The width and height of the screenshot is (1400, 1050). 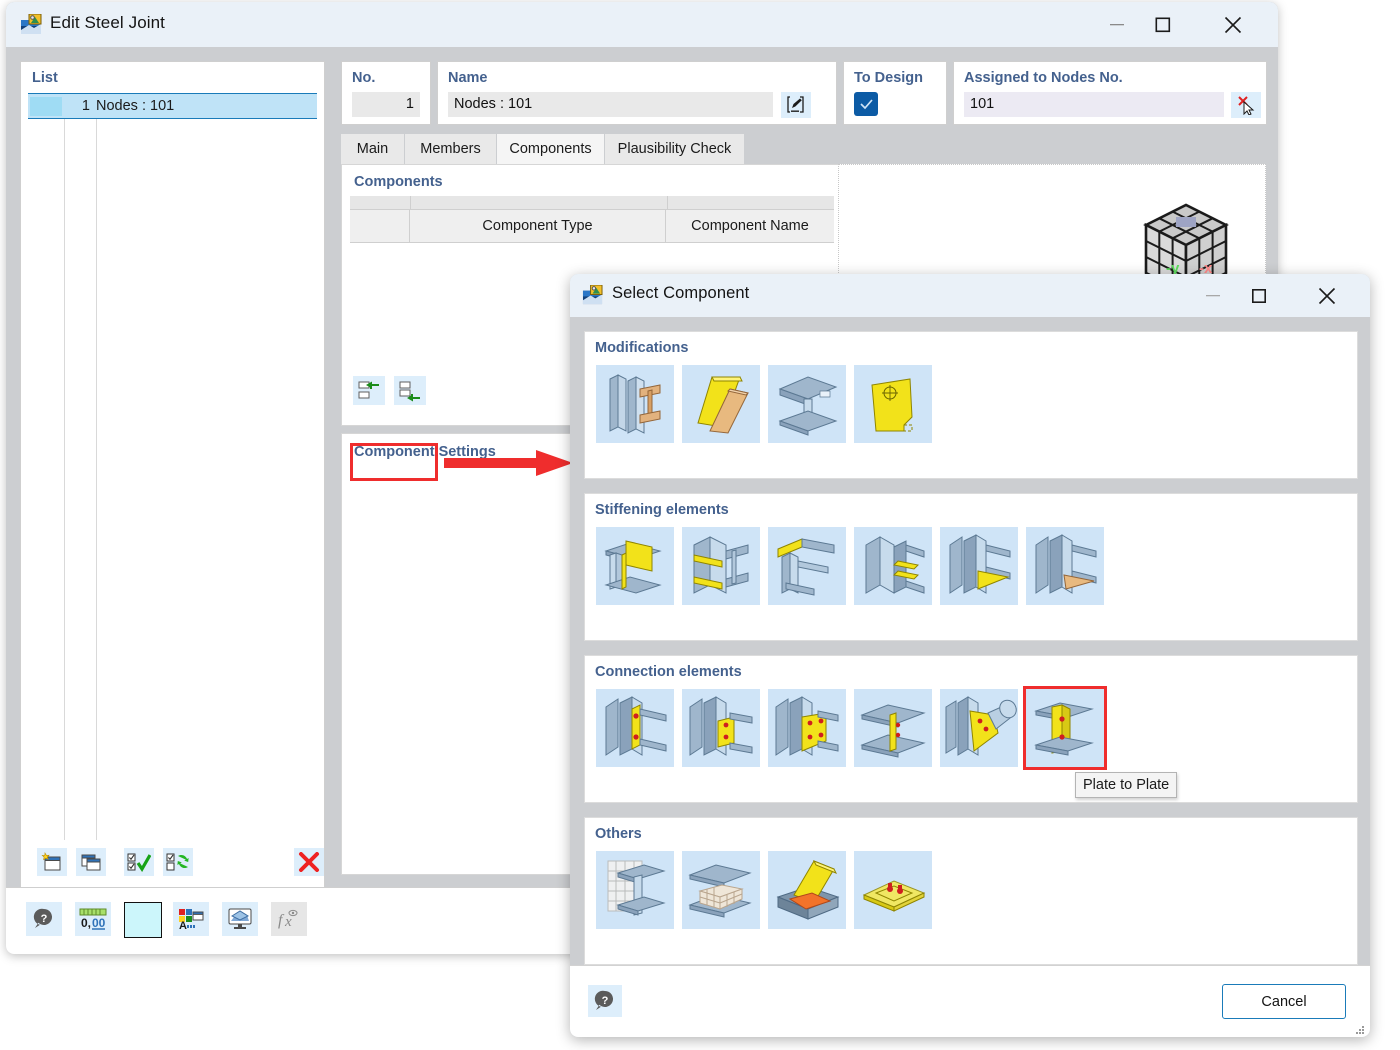 I want to click on tab-label: Main, so click(x=372, y=149).